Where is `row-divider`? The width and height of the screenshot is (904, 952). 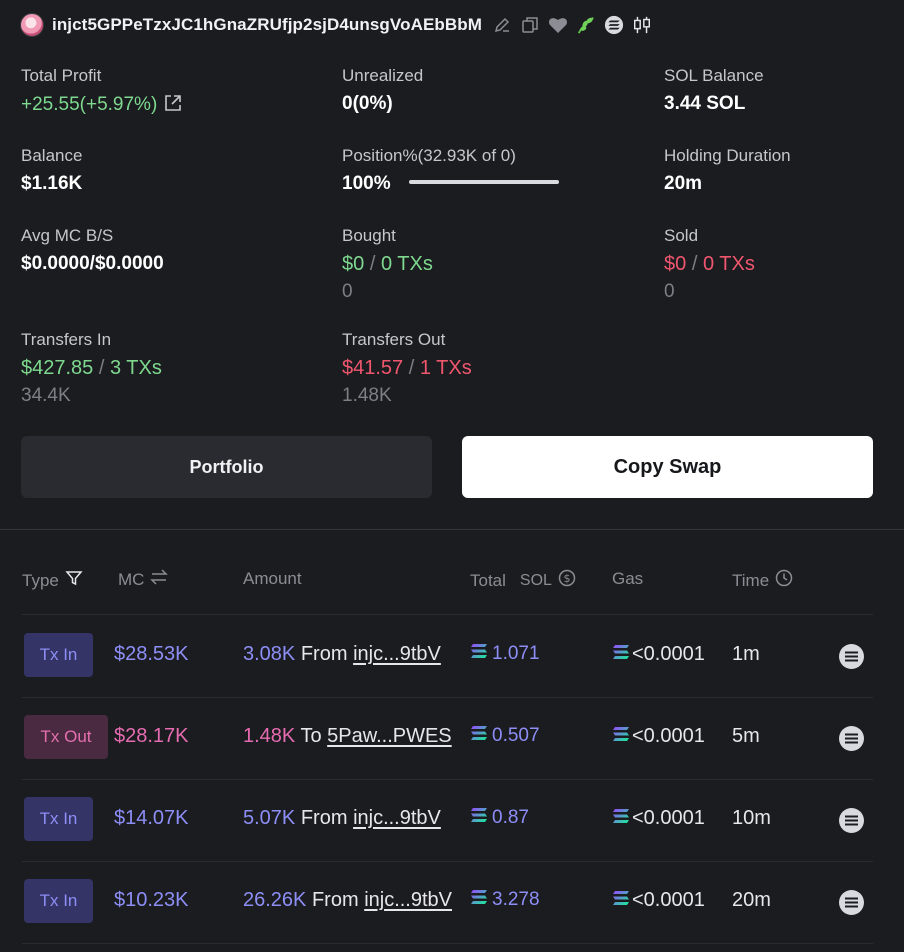
row-divider is located at coordinates (447, 943).